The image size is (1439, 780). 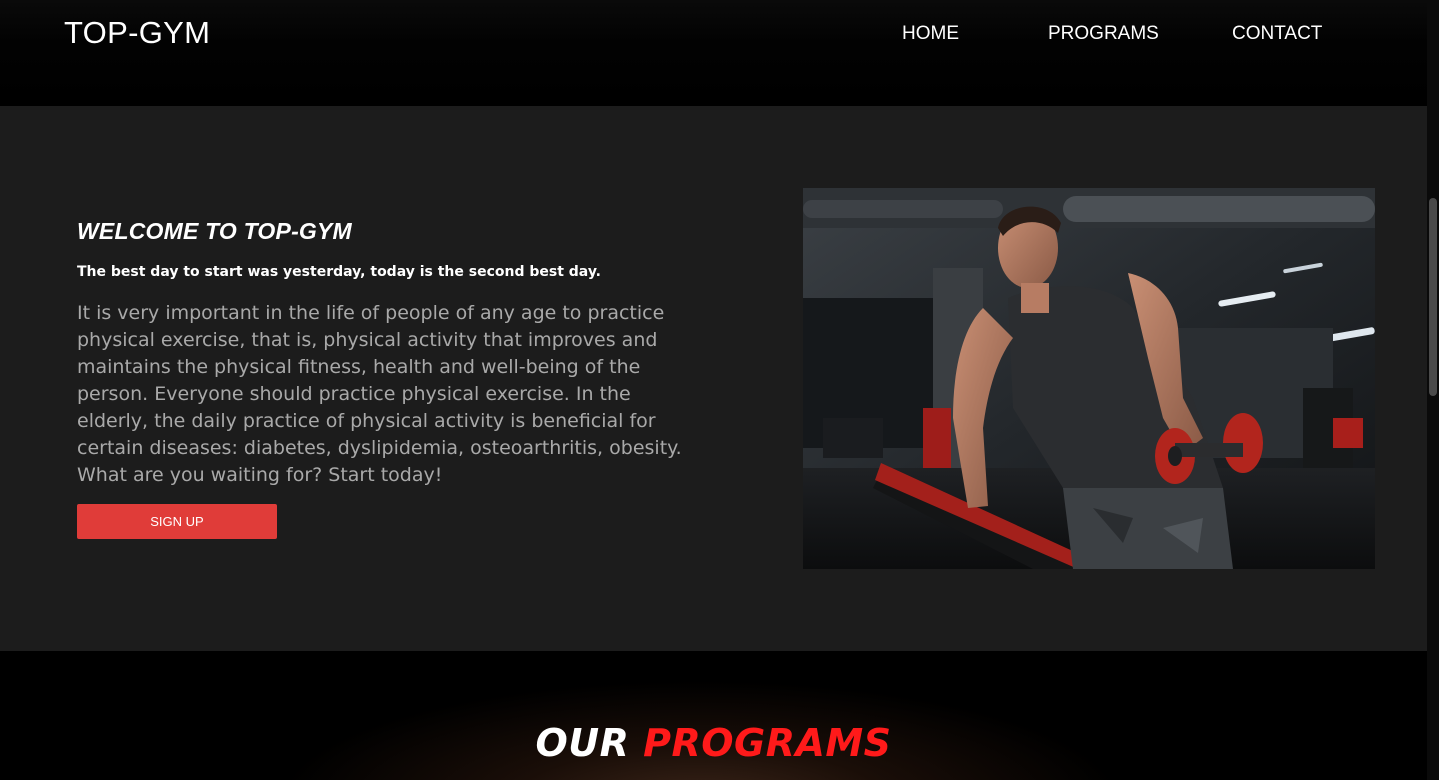 What do you see at coordinates (767, 743) in the screenshot?
I see `programs-heading-programs: PROGRAMS` at bounding box center [767, 743].